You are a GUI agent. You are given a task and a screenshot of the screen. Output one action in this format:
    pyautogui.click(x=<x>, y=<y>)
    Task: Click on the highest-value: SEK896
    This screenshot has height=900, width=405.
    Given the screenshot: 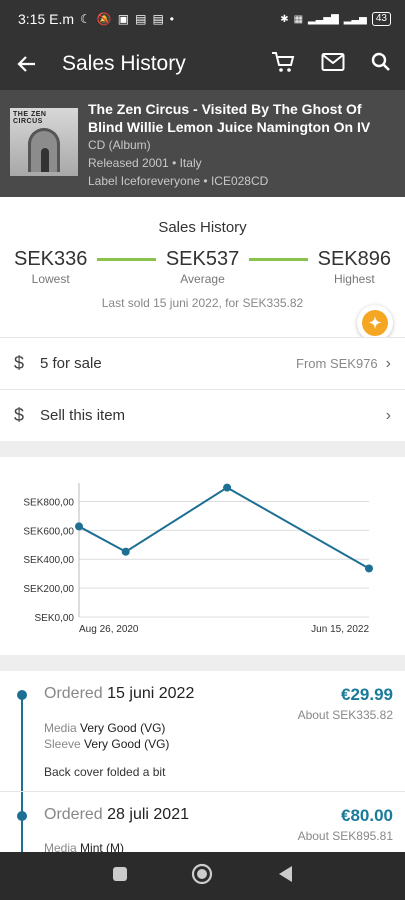 What is the action you would take?
    pyautogui.click(x=354, y=259)
    